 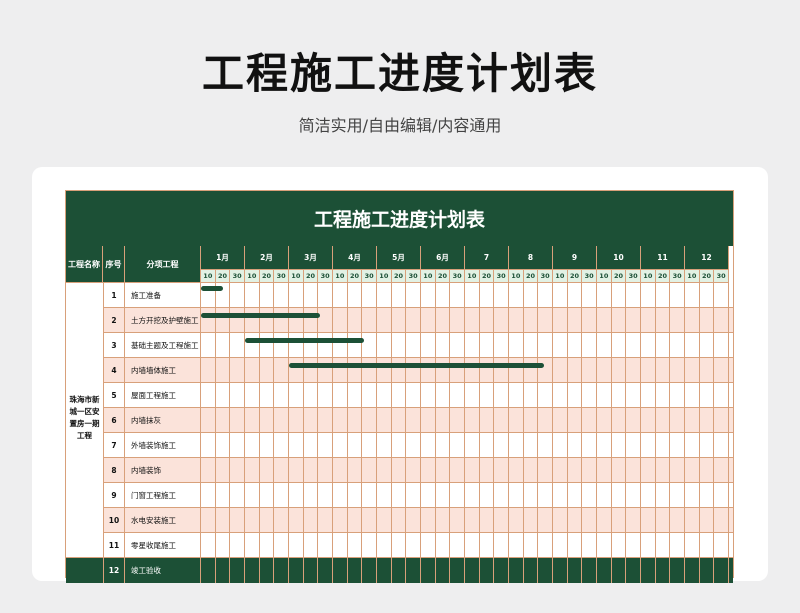 What do you see at coordinates (487, 258) in the screenshot?
I see `month-header: 7` at bounding box center [487, 258].